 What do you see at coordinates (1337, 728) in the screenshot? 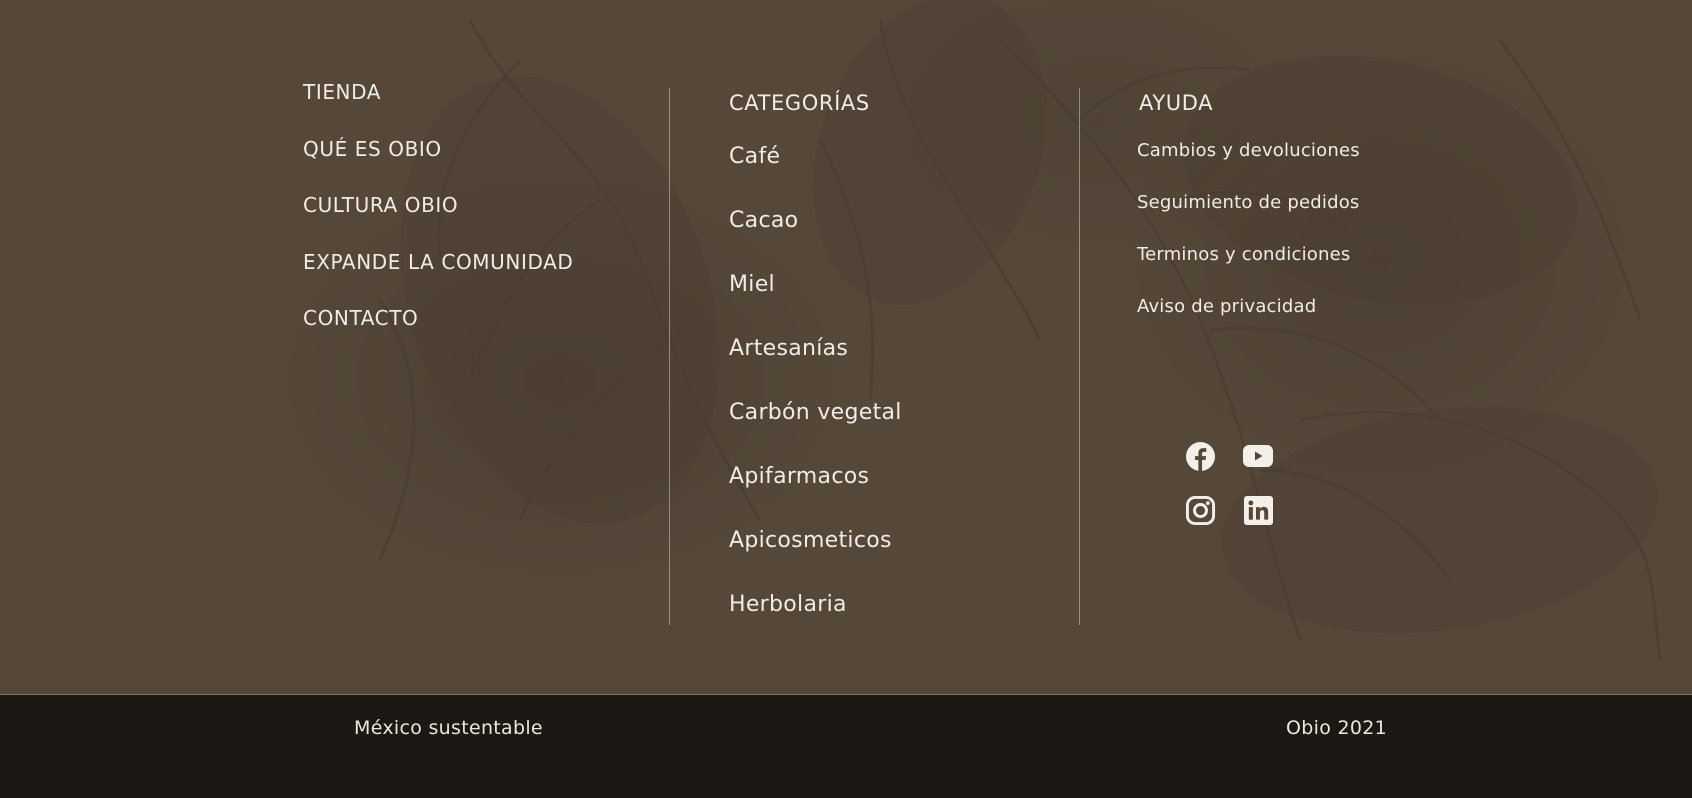
I see `copyright-text: Obio 2021` at bounding box center [1337, 728].